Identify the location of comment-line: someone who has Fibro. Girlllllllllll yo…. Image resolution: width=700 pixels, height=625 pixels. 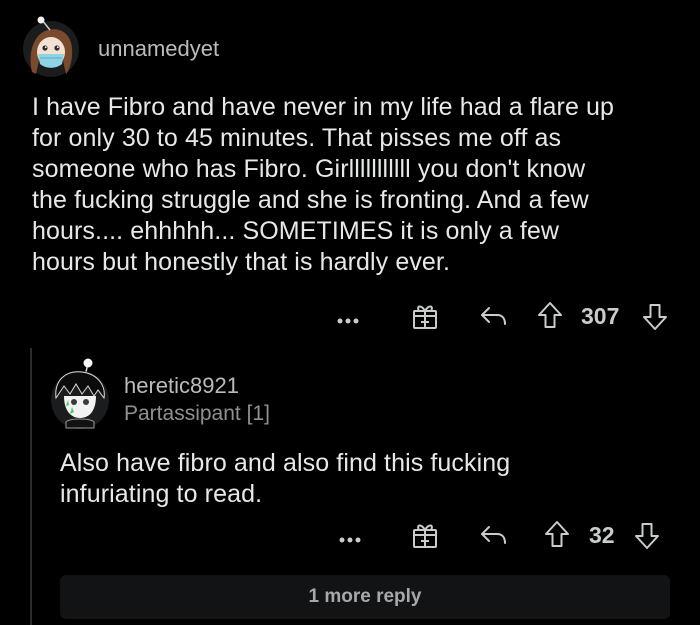
(309, 169).